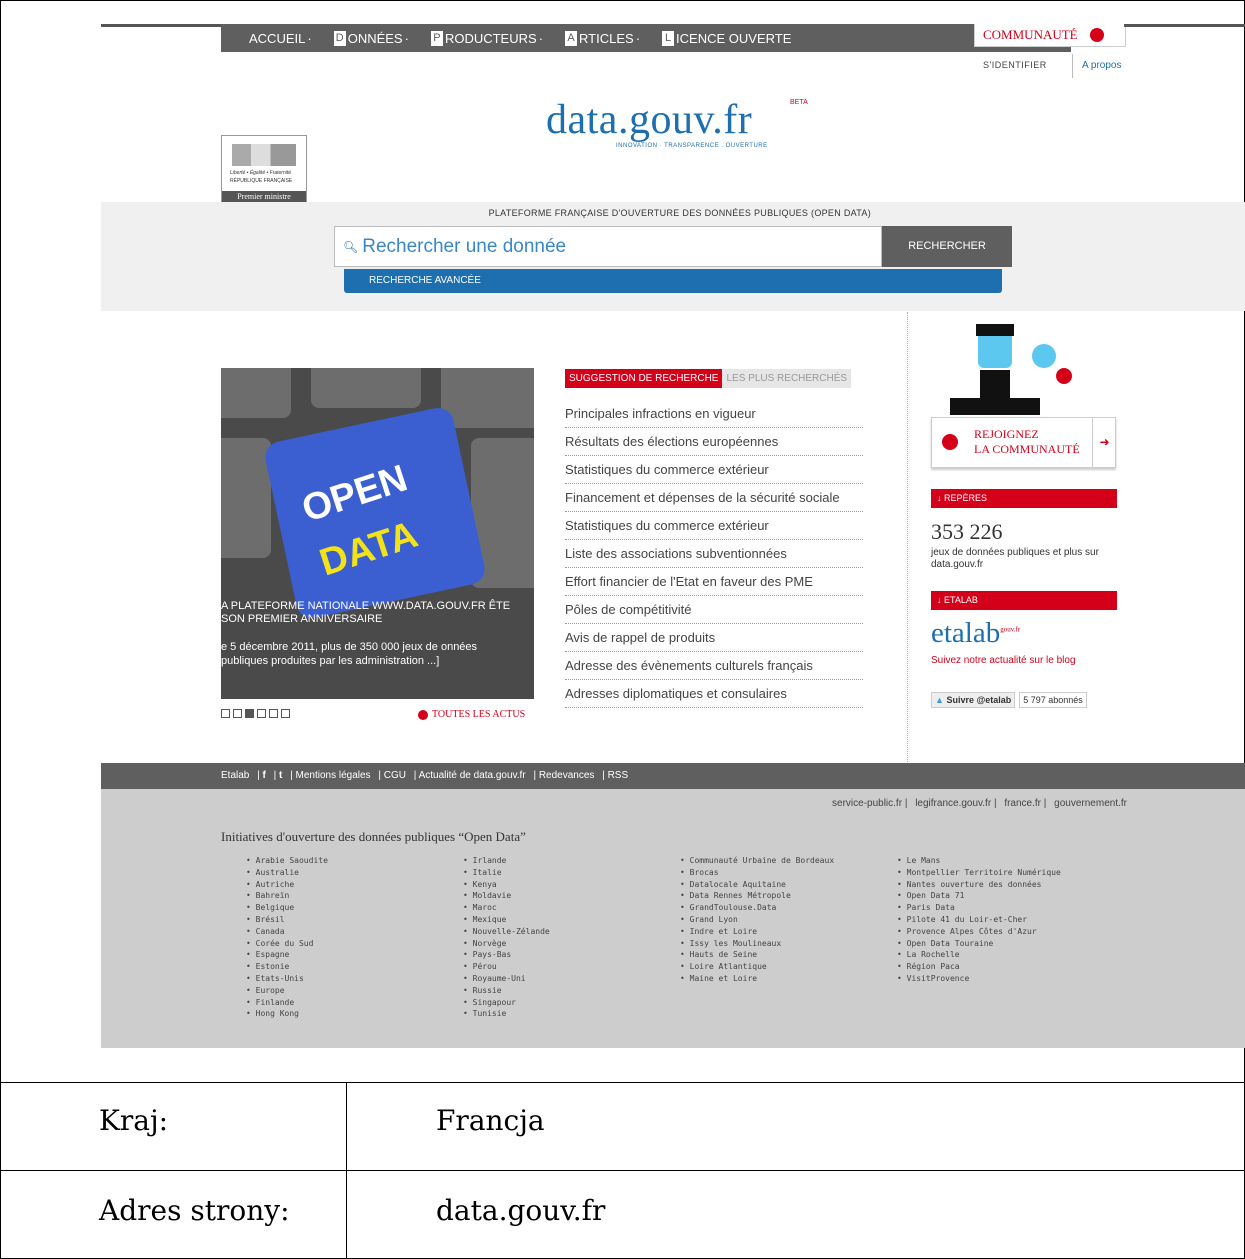  Describe the element at coordinates (979, 861) in the screenshot. I see `initiative-link: Le Mans` at that location.